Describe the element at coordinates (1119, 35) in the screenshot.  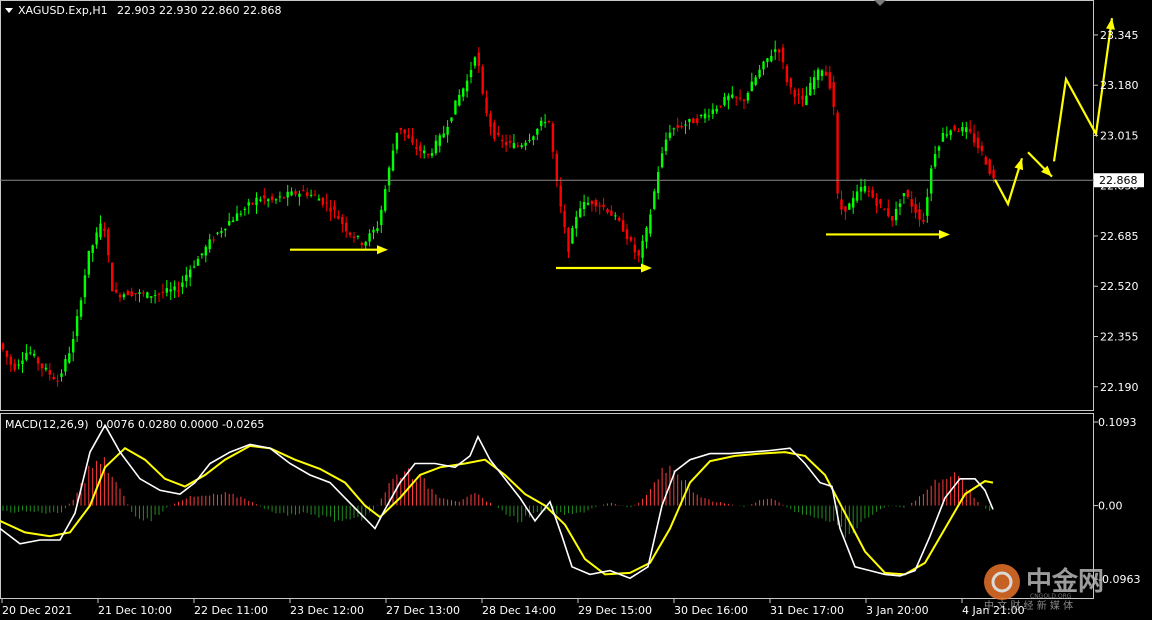
I see `y-tick-label: 23.345` at that location.